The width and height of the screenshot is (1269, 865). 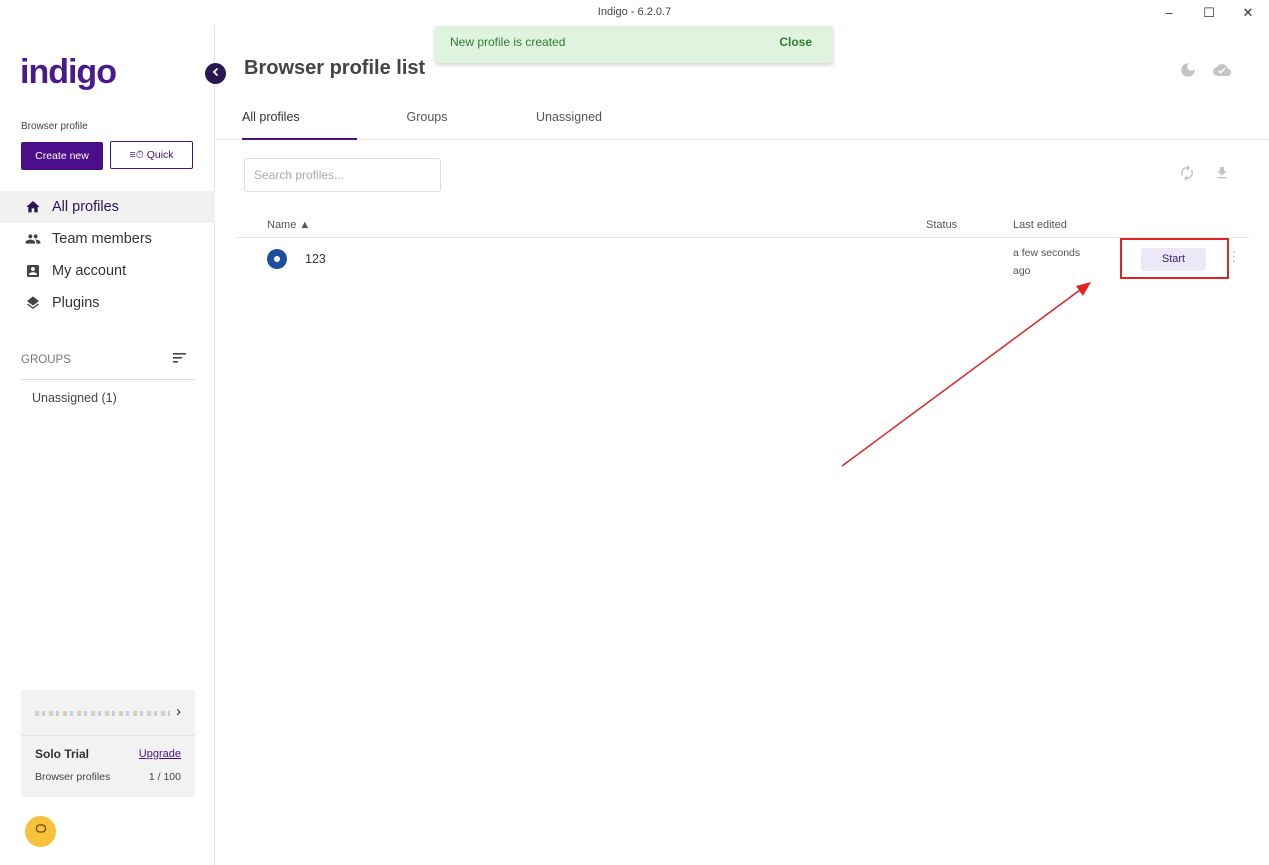 I want to click on toast-message: New profile is created, so click(x=508, y=42).